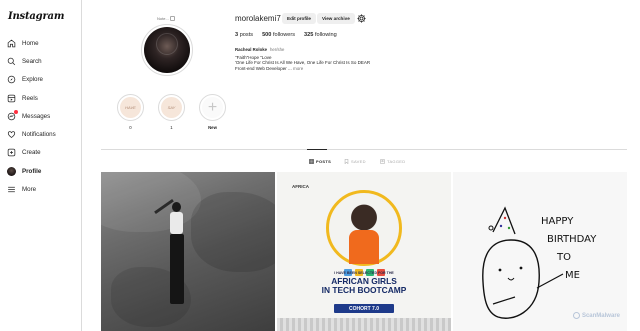  I want to click on highlight-item: HAVE 0, so click(130, 112).